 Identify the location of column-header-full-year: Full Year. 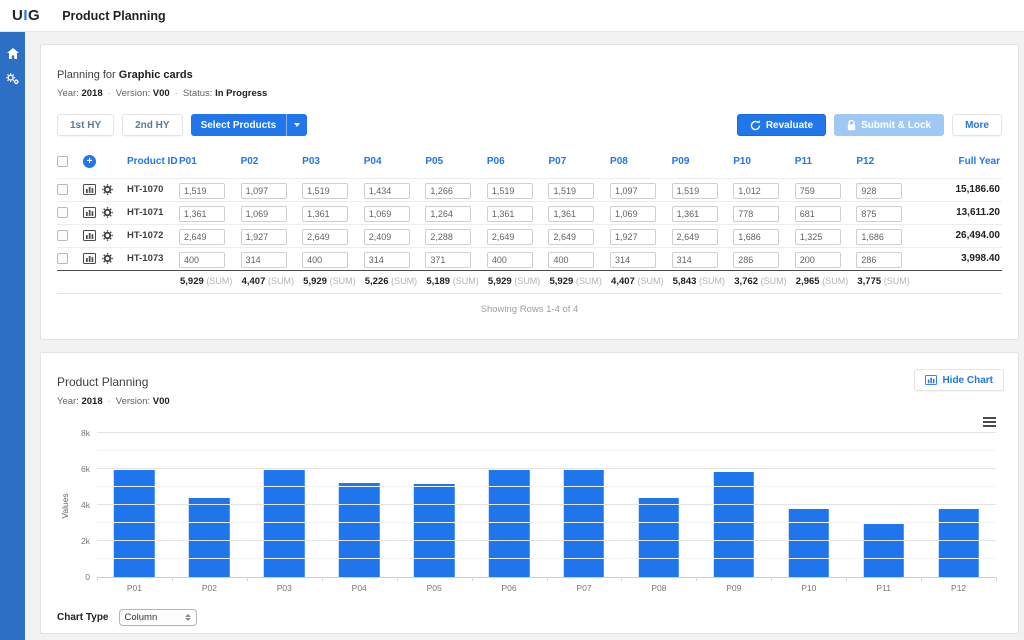
(960, 162).